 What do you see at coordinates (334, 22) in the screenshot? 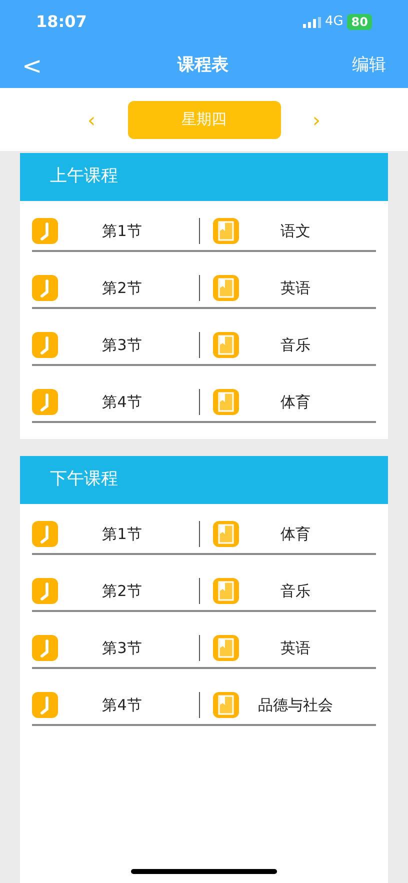
I see `network-label: 4G` at bounding box center [334, 22].